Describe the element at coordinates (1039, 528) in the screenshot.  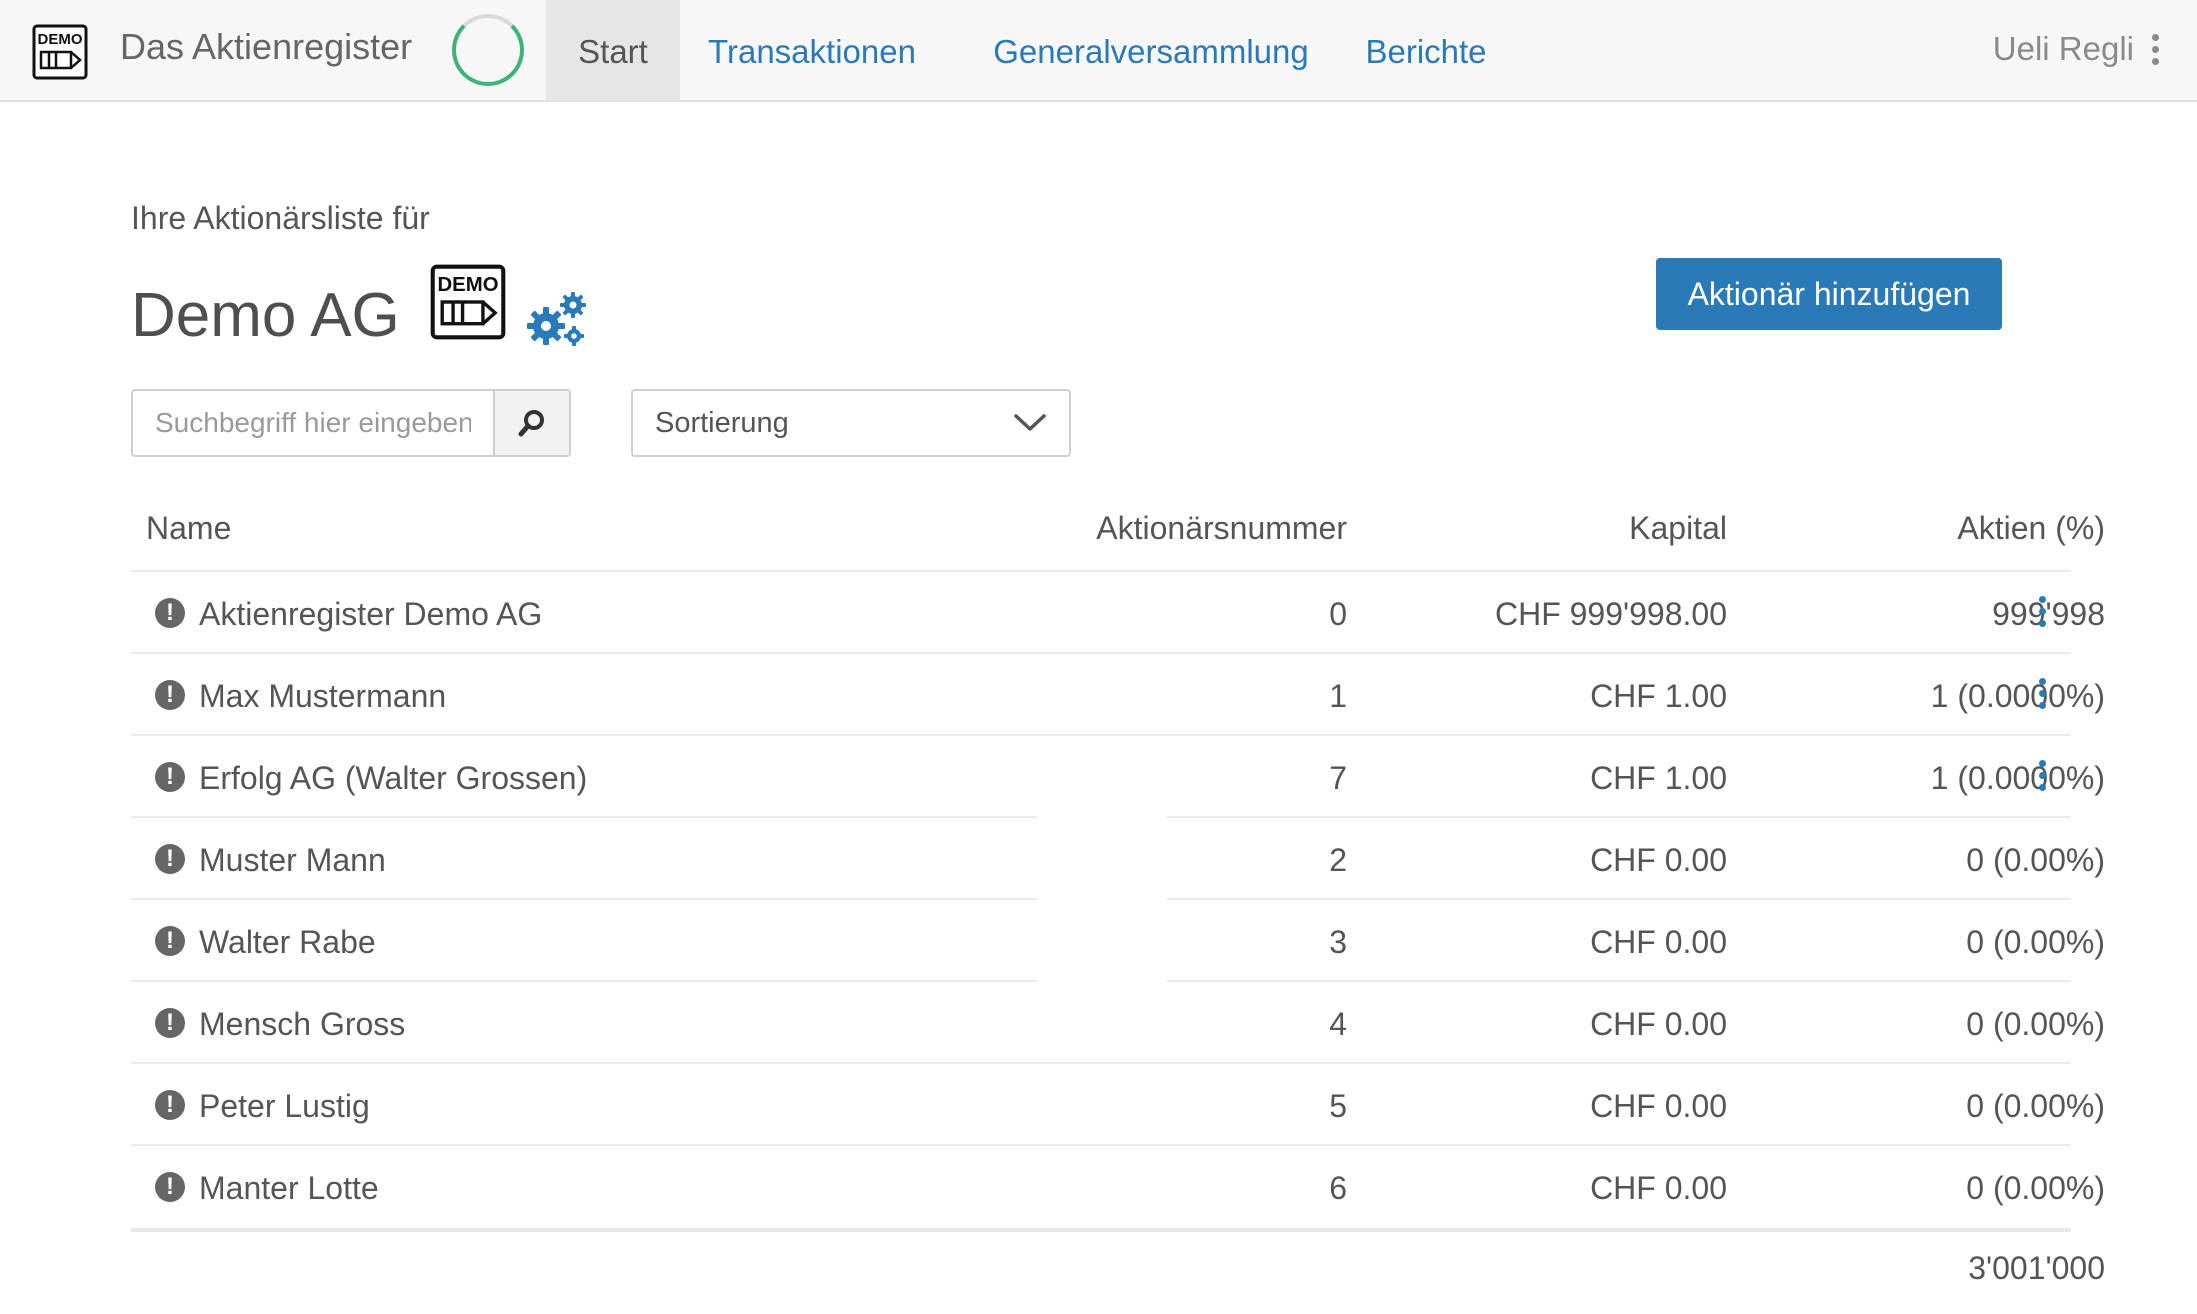
I see `column-header-number: Aktionärsnummer` at that location.